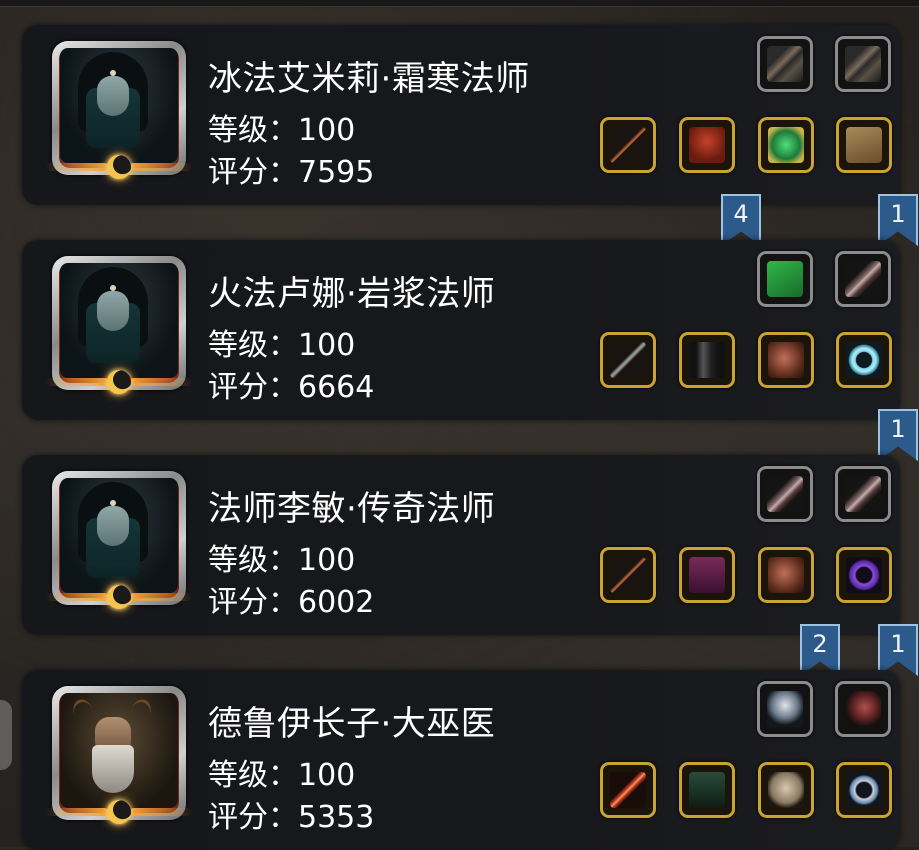 The image size is (919, 850). What do you see at coordinates (336, 817) in the screenshot?
I see `score-value: 5353` at bounding box center [336, 817].